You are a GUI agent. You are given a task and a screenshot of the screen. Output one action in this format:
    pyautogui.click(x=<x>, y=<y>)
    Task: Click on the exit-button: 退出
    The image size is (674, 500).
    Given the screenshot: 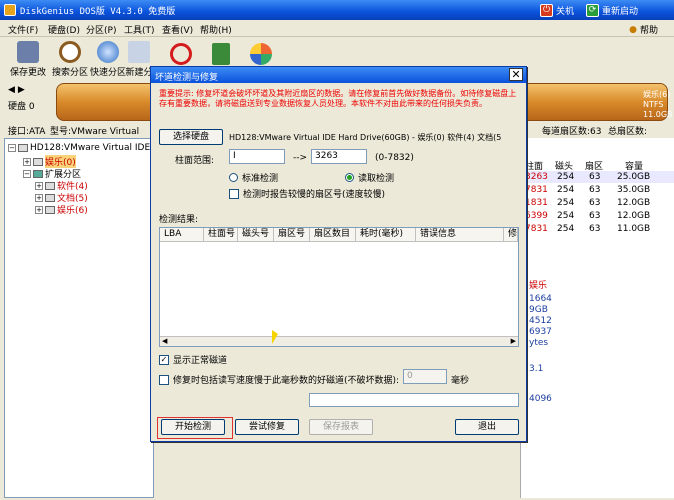 What is the action you would take?
    pyautogui.click(x=487, y=427)
    